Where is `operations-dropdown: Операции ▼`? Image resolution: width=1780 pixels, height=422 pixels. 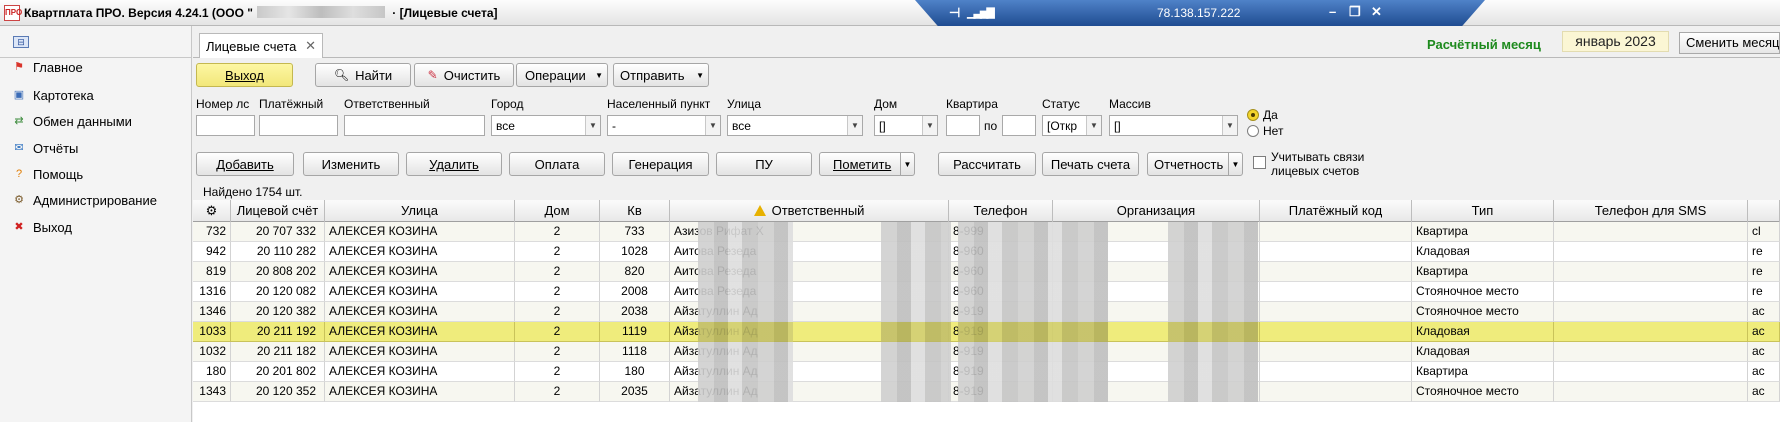 operations-dropdown: Операции ▼ is located at coordinates (562, 75).